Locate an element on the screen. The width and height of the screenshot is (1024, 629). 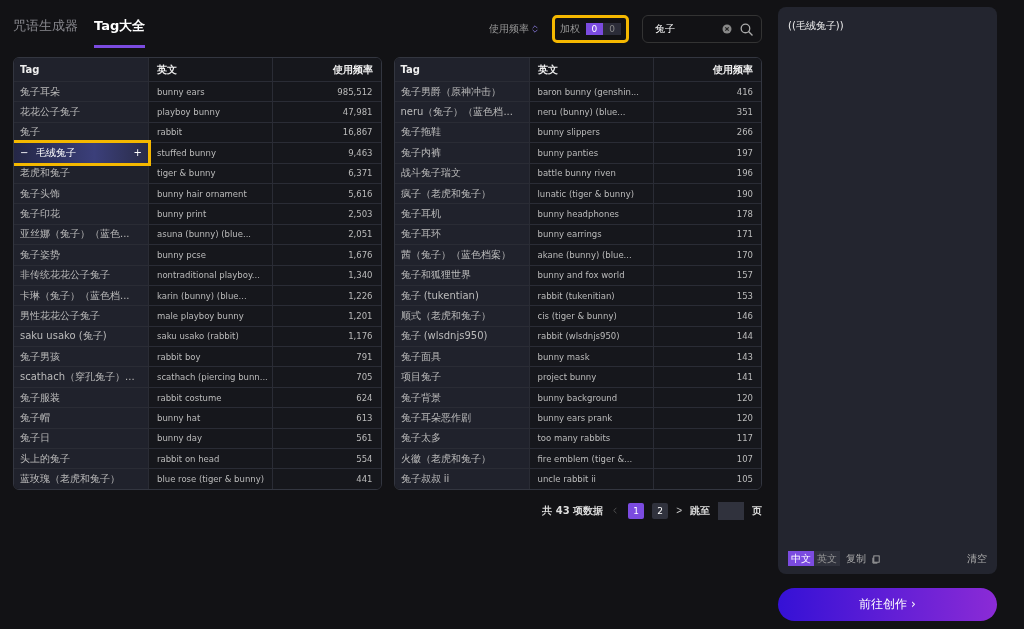
sort-label: 使用频率 is located at coordinates (508, 29).